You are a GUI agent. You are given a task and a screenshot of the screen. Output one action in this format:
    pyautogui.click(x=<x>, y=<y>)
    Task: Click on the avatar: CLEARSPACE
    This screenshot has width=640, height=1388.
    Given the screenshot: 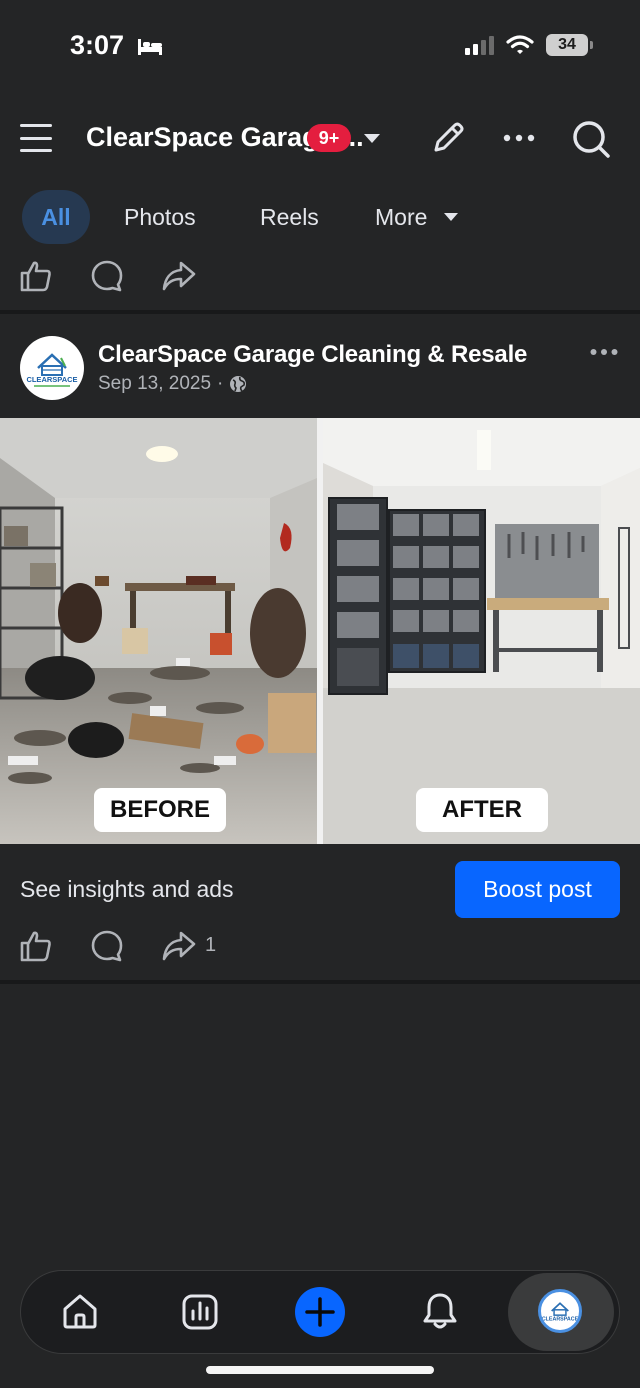 What is the action you would take?
    pyautogui.click(x=52, y=368)
    